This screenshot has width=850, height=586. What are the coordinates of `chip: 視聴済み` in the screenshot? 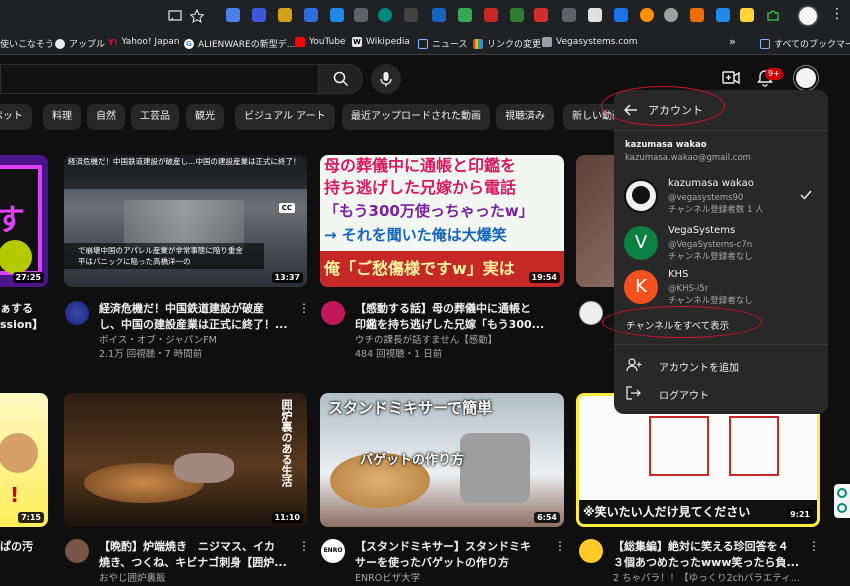 It's located at (525, 117).